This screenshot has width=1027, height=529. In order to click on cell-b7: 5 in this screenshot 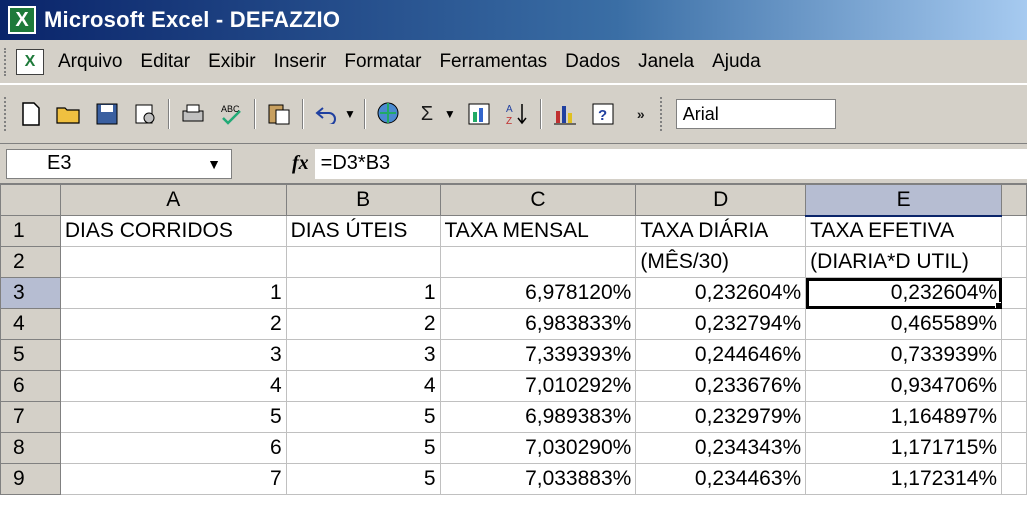, I will do `click(363, 417)`.